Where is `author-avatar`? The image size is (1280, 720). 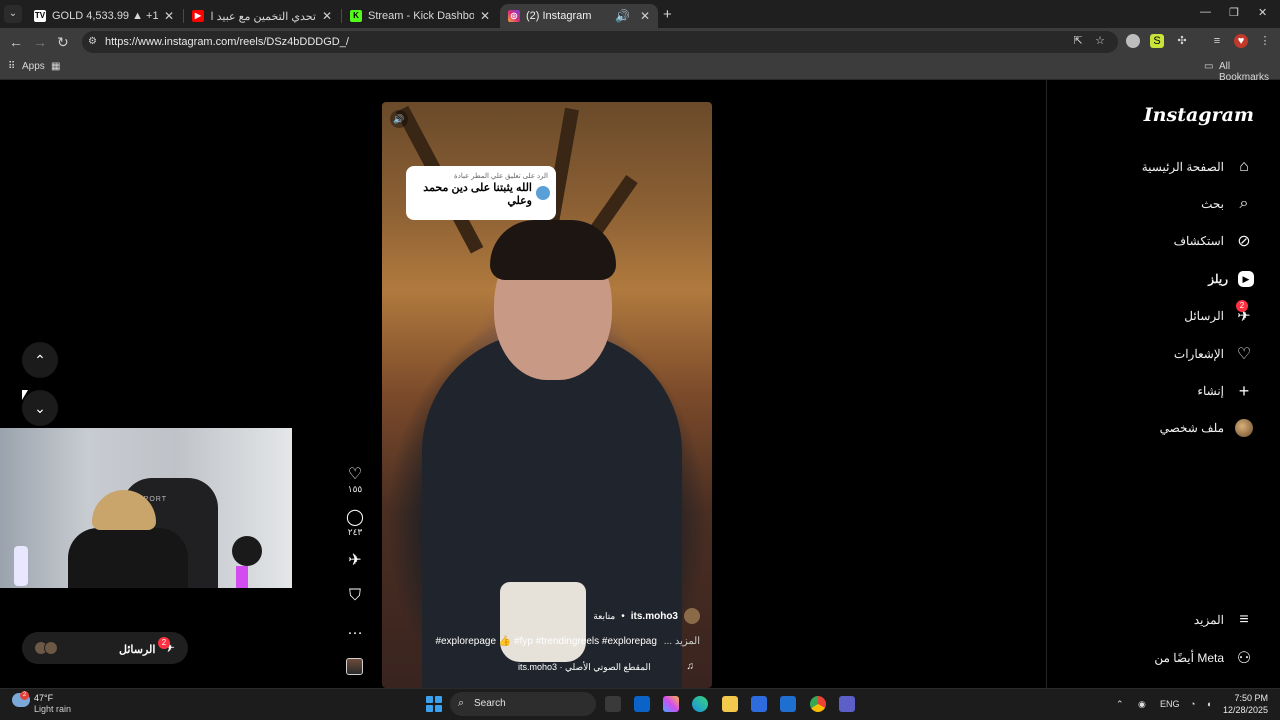 author-avatar is located at coordinates (692, 616).